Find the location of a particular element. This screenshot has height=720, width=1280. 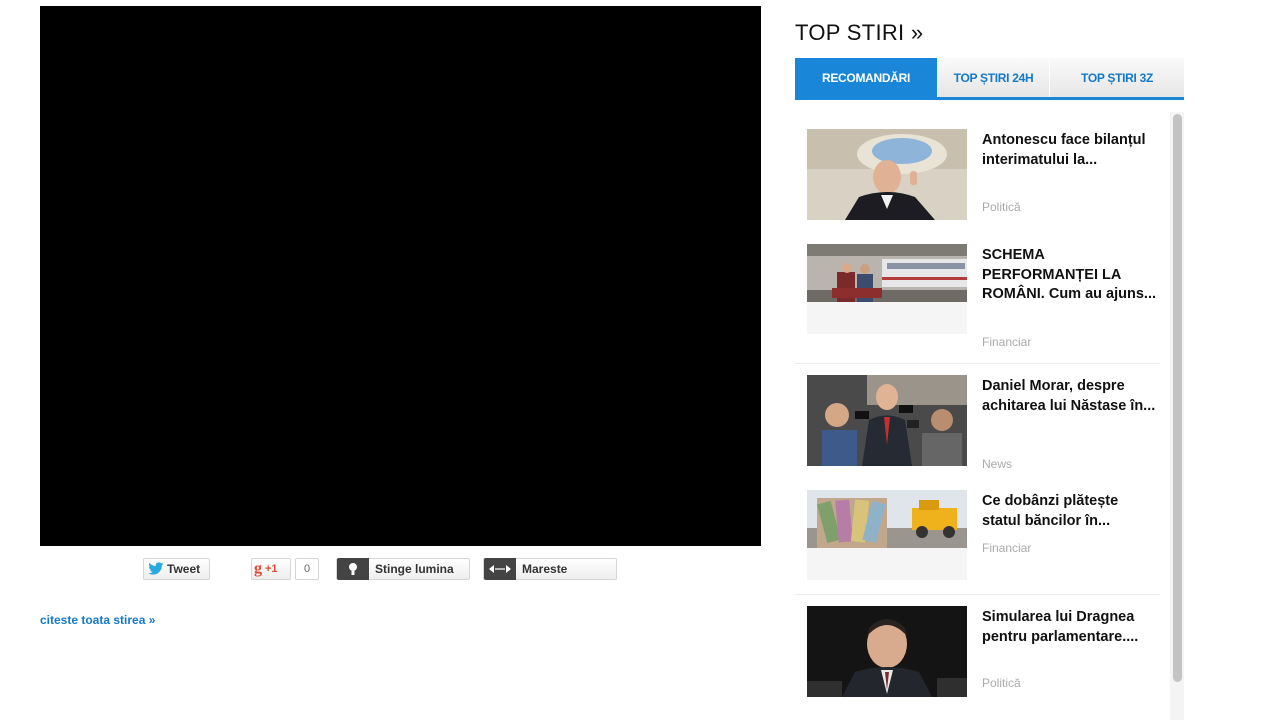

google-plus-label: +1 is located at coordinates (271, 569).